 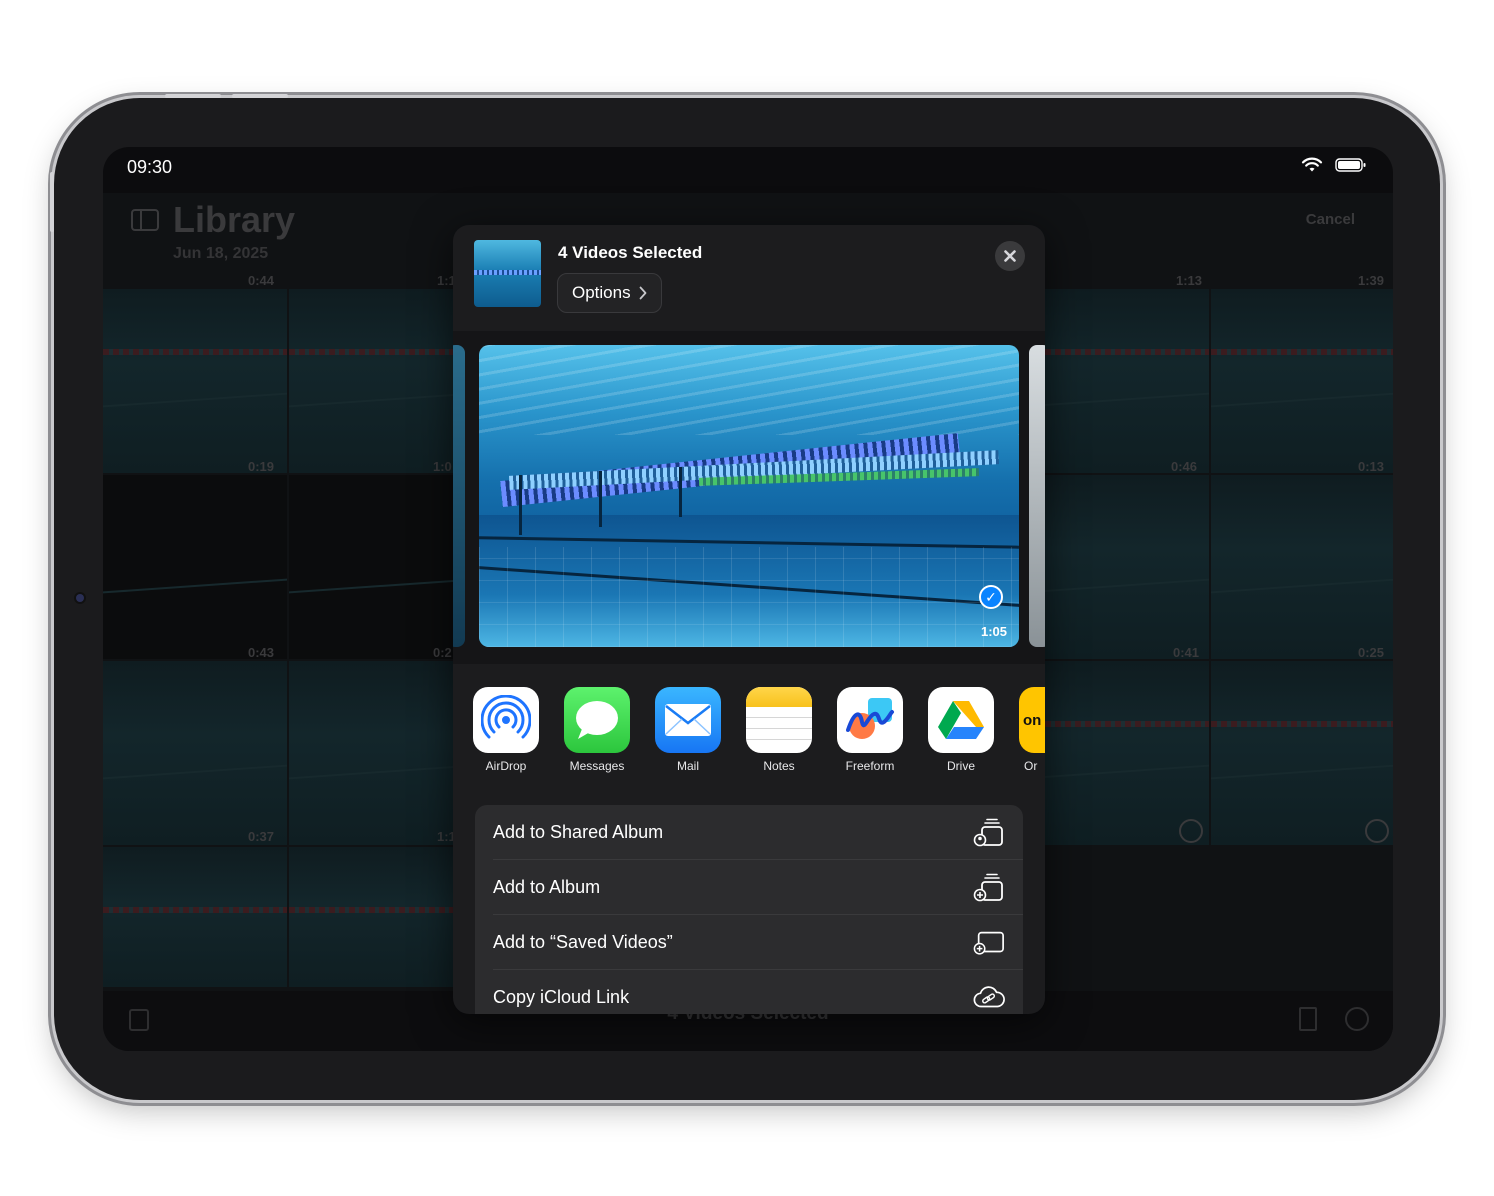 What do you see at coordinates (597, 720) in the screenshot?
I see `messages-icon` at bounding box center [597, 720].